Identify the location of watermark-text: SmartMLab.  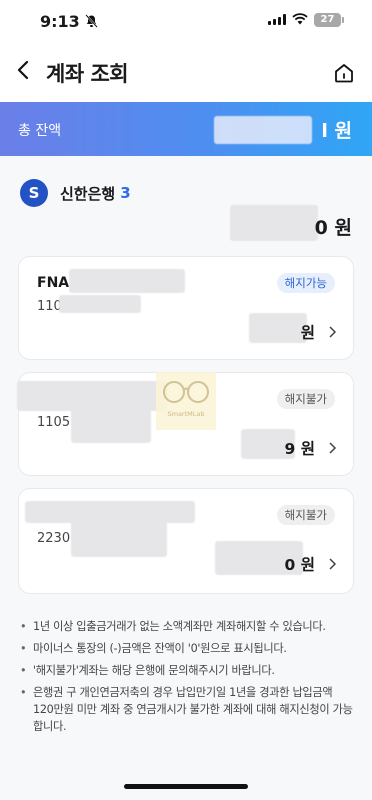
(186, 414).